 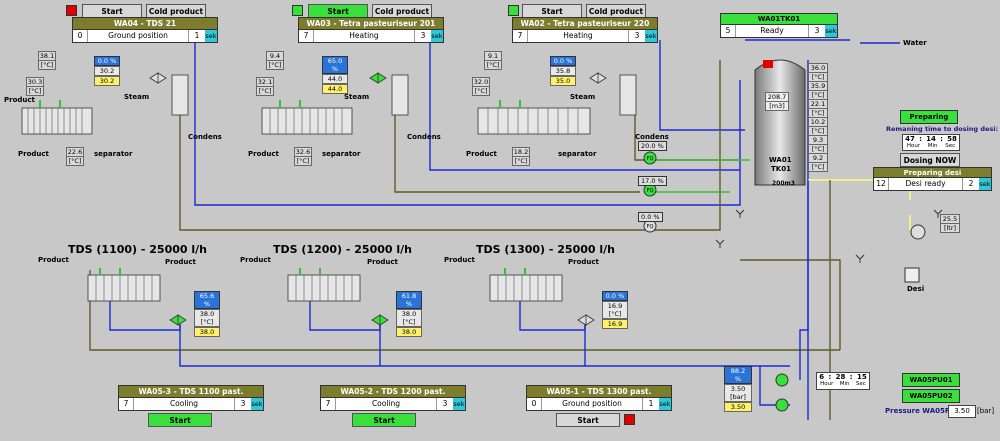 What do you see at coordinates (47, 60) in the screenshot?
I see `temp-product-in: 38.1 [°C]` at bounding box center [47, 60].